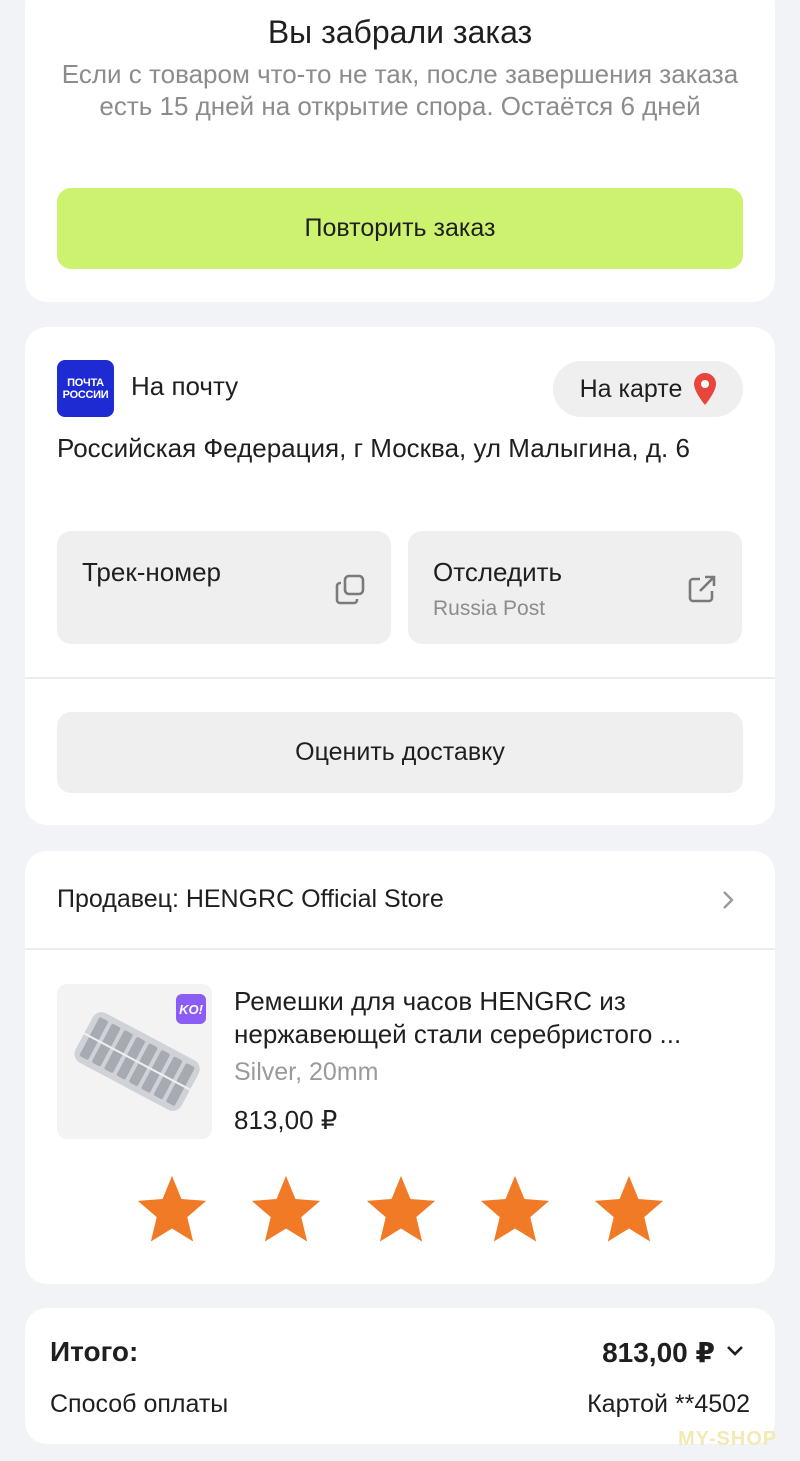 The width and height of the screenshot is (800, 1461). I want to click on repeat-order-label: Повторить заказ, so click(400, 228).